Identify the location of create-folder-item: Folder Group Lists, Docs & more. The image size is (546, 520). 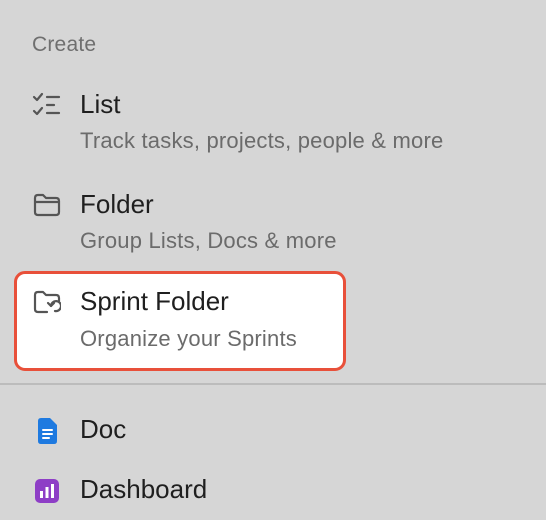
(180, 218).